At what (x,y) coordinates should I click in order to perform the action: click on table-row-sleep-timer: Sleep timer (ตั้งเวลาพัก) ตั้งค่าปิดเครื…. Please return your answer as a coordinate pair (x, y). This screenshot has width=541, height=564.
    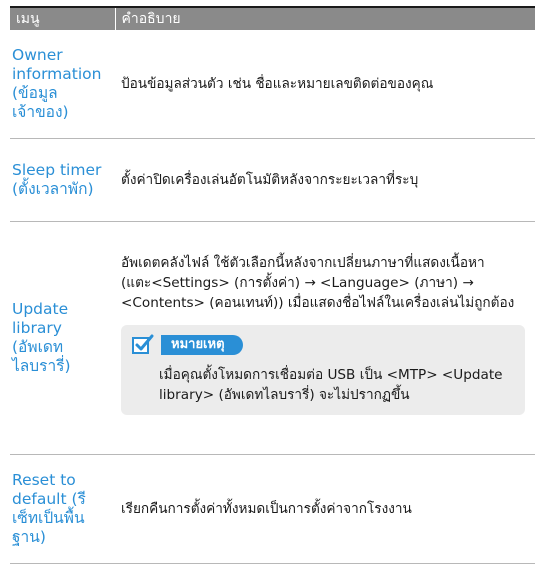
    Looking at the image, I should click on (272, 180).